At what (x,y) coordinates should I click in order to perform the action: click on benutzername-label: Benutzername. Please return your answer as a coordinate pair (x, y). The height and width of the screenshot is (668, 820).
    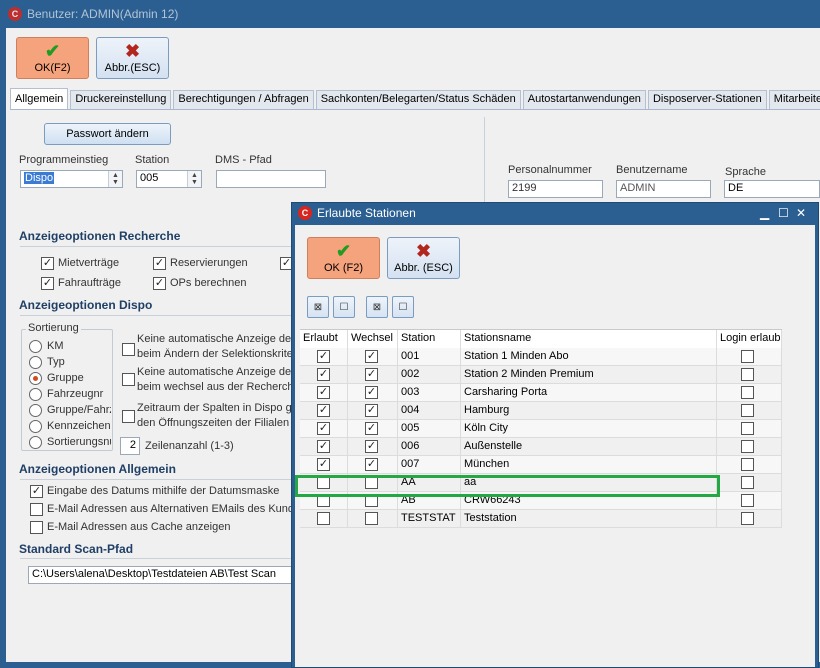
    Looking at the image, I should click on (652, 170).